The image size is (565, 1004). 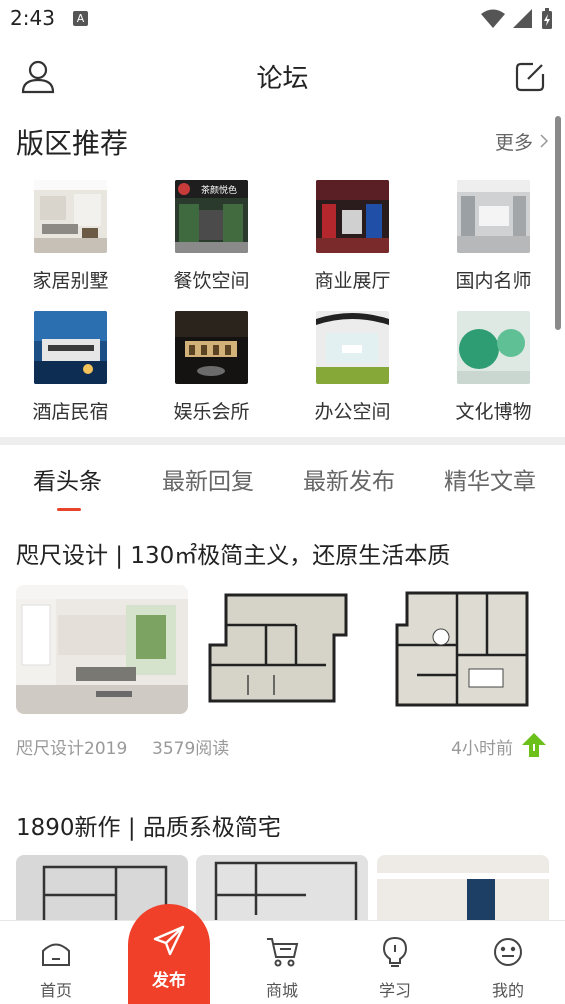 I want to click on category-culture-museum: 文化博物, so click(x=493, y=371).